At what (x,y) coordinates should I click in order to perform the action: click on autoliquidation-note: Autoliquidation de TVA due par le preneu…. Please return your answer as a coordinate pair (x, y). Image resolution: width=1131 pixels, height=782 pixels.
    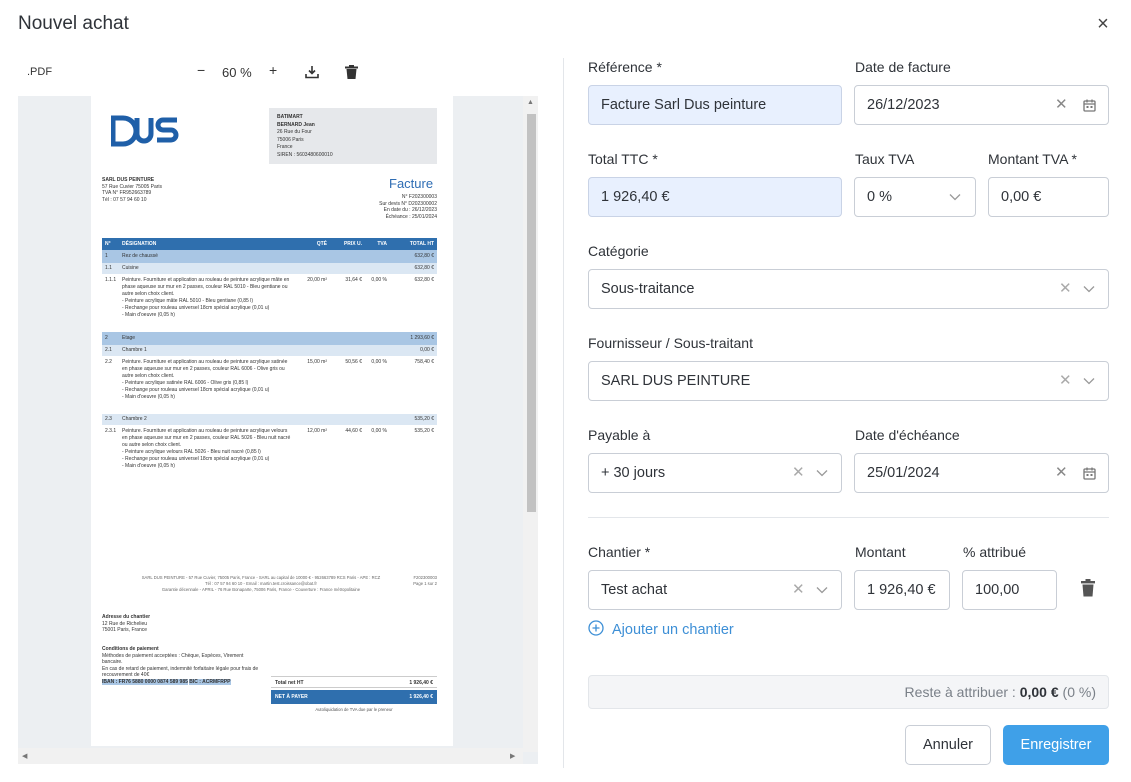
    Looking at the image, I should click on (354, 709).